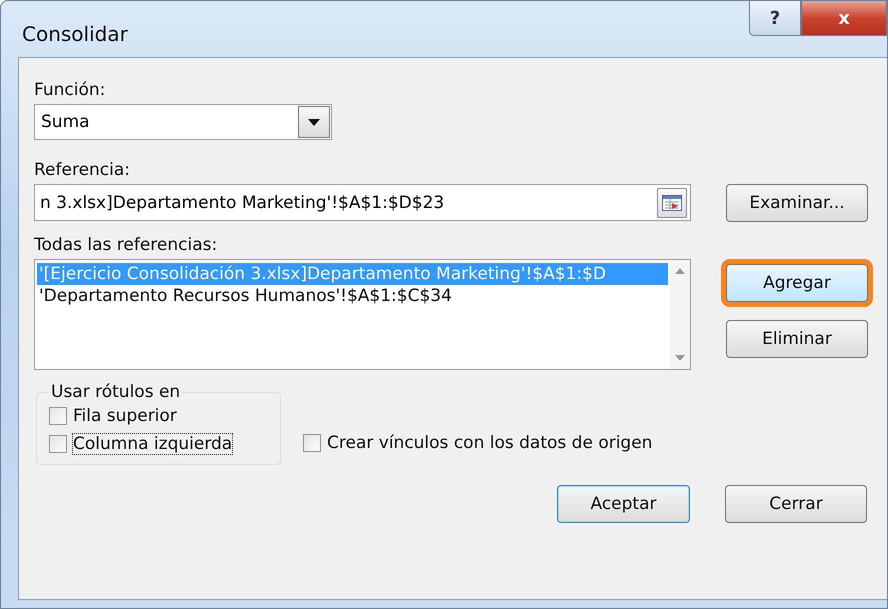  What do you see at coordinates (489, 443) in the screenshot?
I see `checkbox-label: Crear vínculos con los datos de origen` at bounding box center [489, 443].